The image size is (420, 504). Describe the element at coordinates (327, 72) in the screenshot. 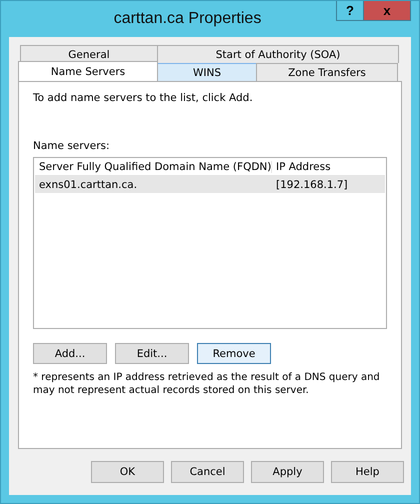

I see `tab: Zone Transfers` at that location.